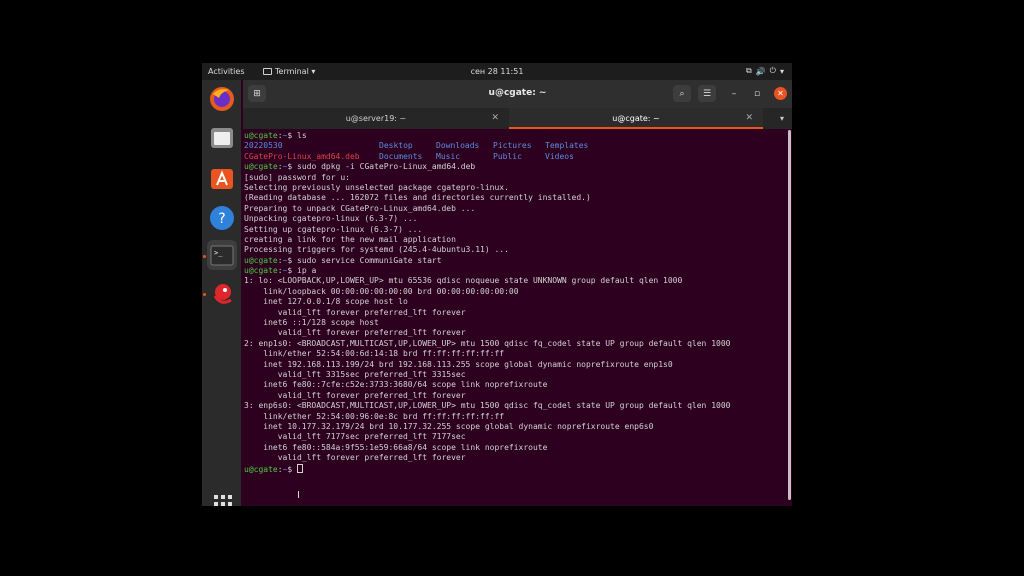 This screenshot has width=1024, height=576. I want to click on dock-software, so click(222, 178).